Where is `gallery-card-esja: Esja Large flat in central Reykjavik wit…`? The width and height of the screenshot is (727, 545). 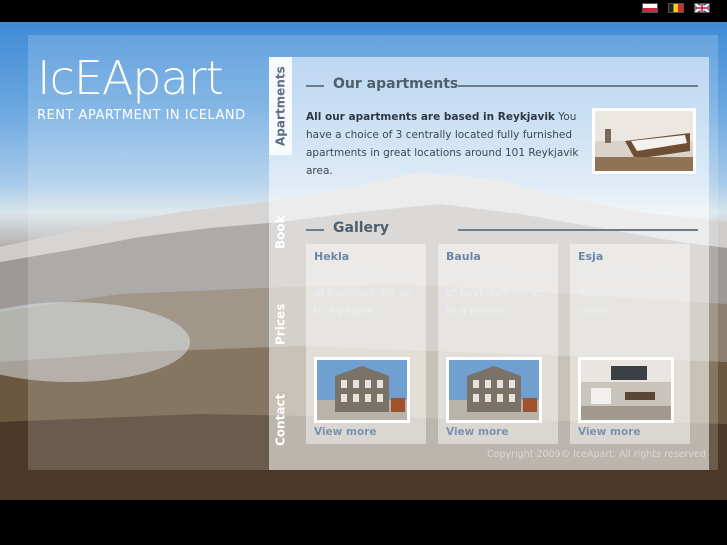
gallery-card-esja: Esja Large flat in central Reykjavik wit… is located at coordinates (630, 344).